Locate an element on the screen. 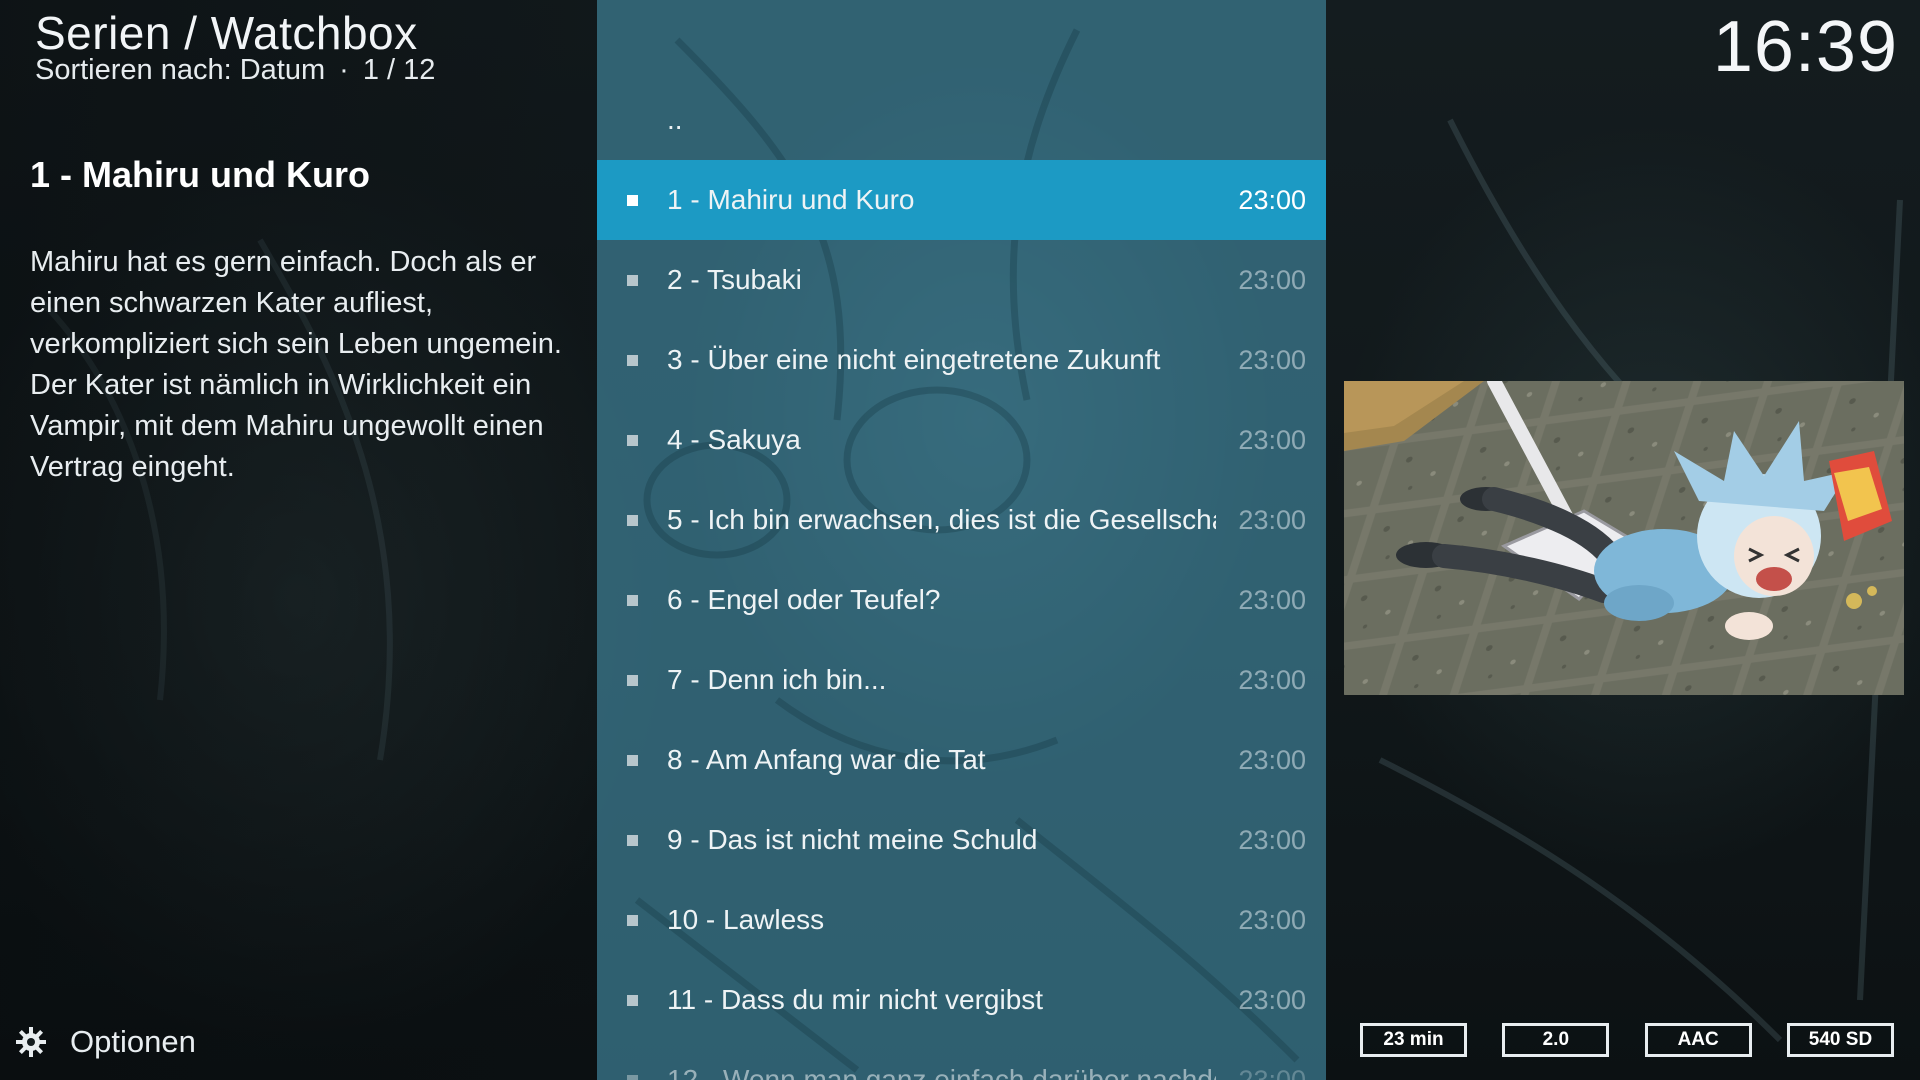 The width and height of the screenshot is (1920, 1080). thumbnail-image is located at coordinates (1624, 538).